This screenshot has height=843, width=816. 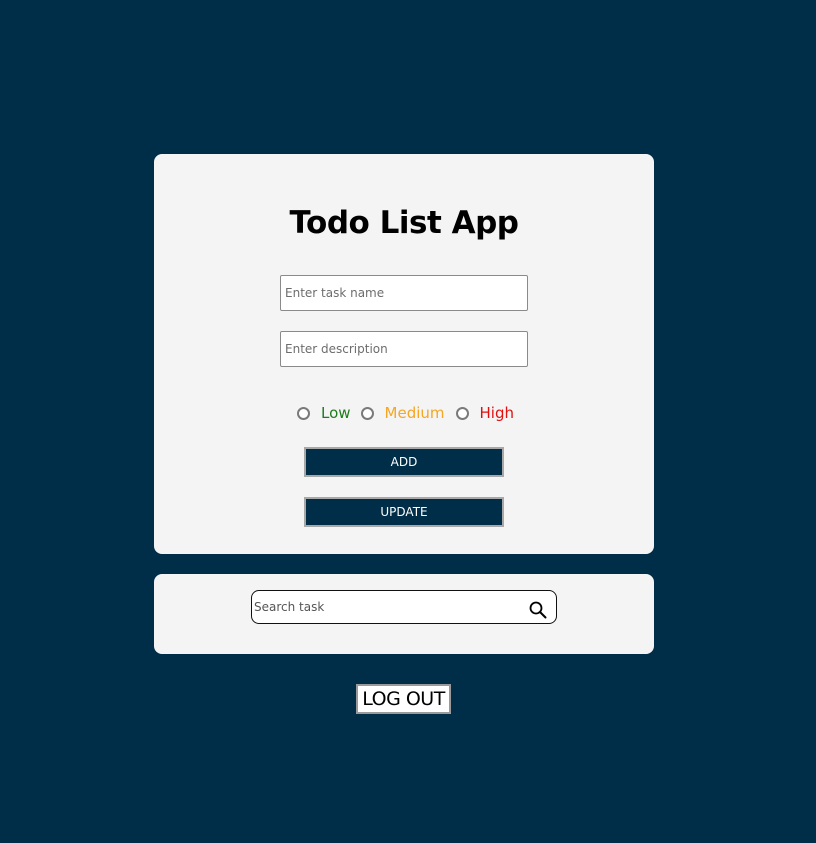 What do you see at coordinates (403, 699) in the screenshot?
I see `logout-button: LOG OUT` at bounding box center [403, 699].